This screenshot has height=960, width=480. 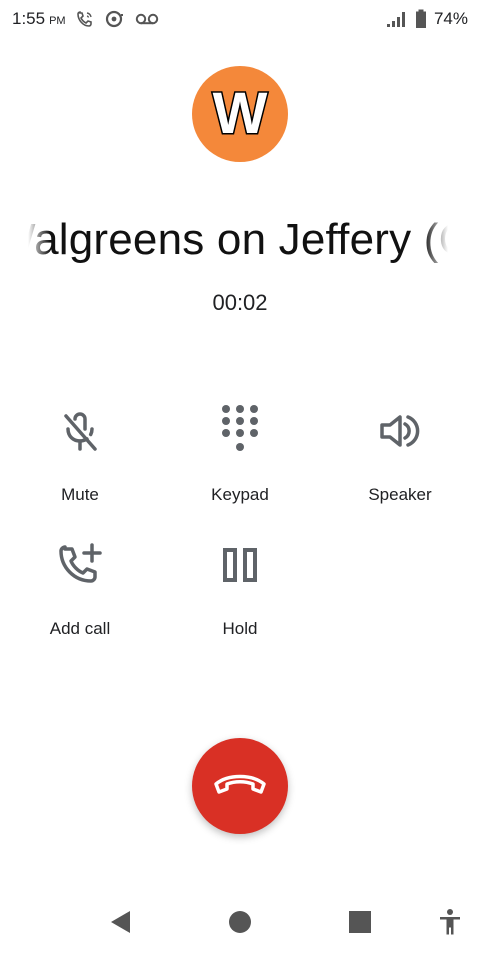 I want to click on hang-up-icon, so click(x=240, y=786).